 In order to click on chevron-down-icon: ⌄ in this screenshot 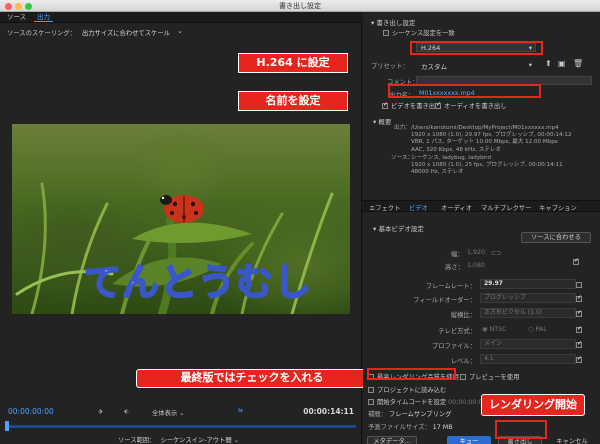, I will do `click(180, 31)`.